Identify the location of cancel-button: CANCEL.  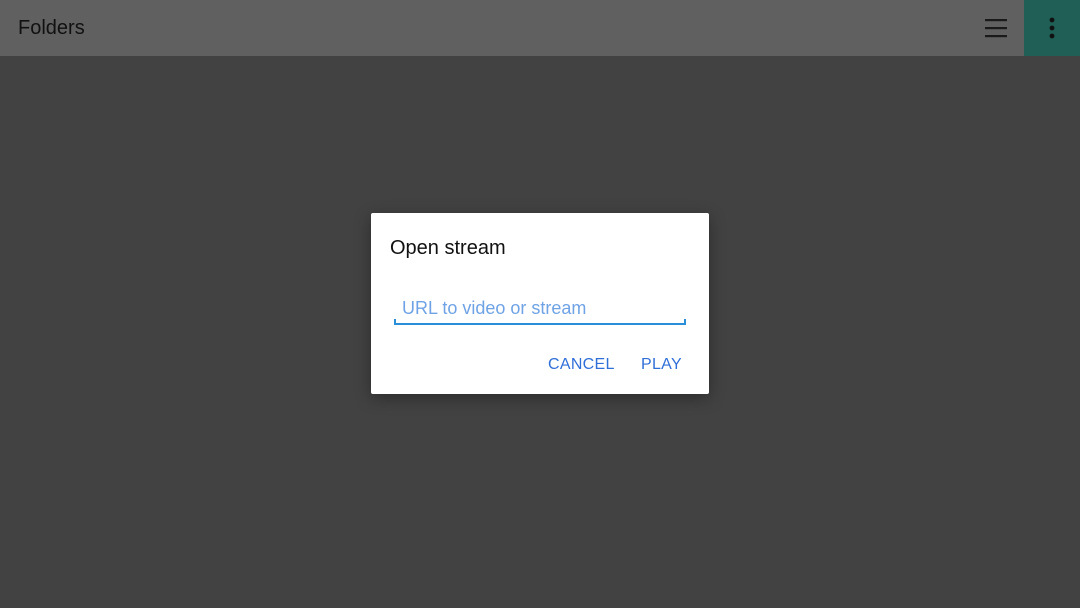
(581, 365).